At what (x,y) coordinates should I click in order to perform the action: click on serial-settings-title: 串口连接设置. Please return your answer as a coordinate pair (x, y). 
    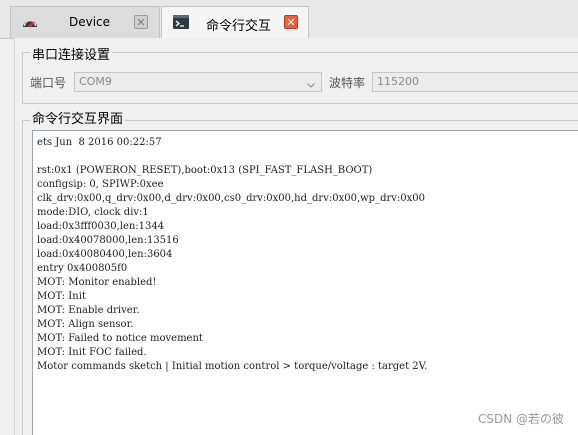
    Looking at the image, I should click on (71, 53).